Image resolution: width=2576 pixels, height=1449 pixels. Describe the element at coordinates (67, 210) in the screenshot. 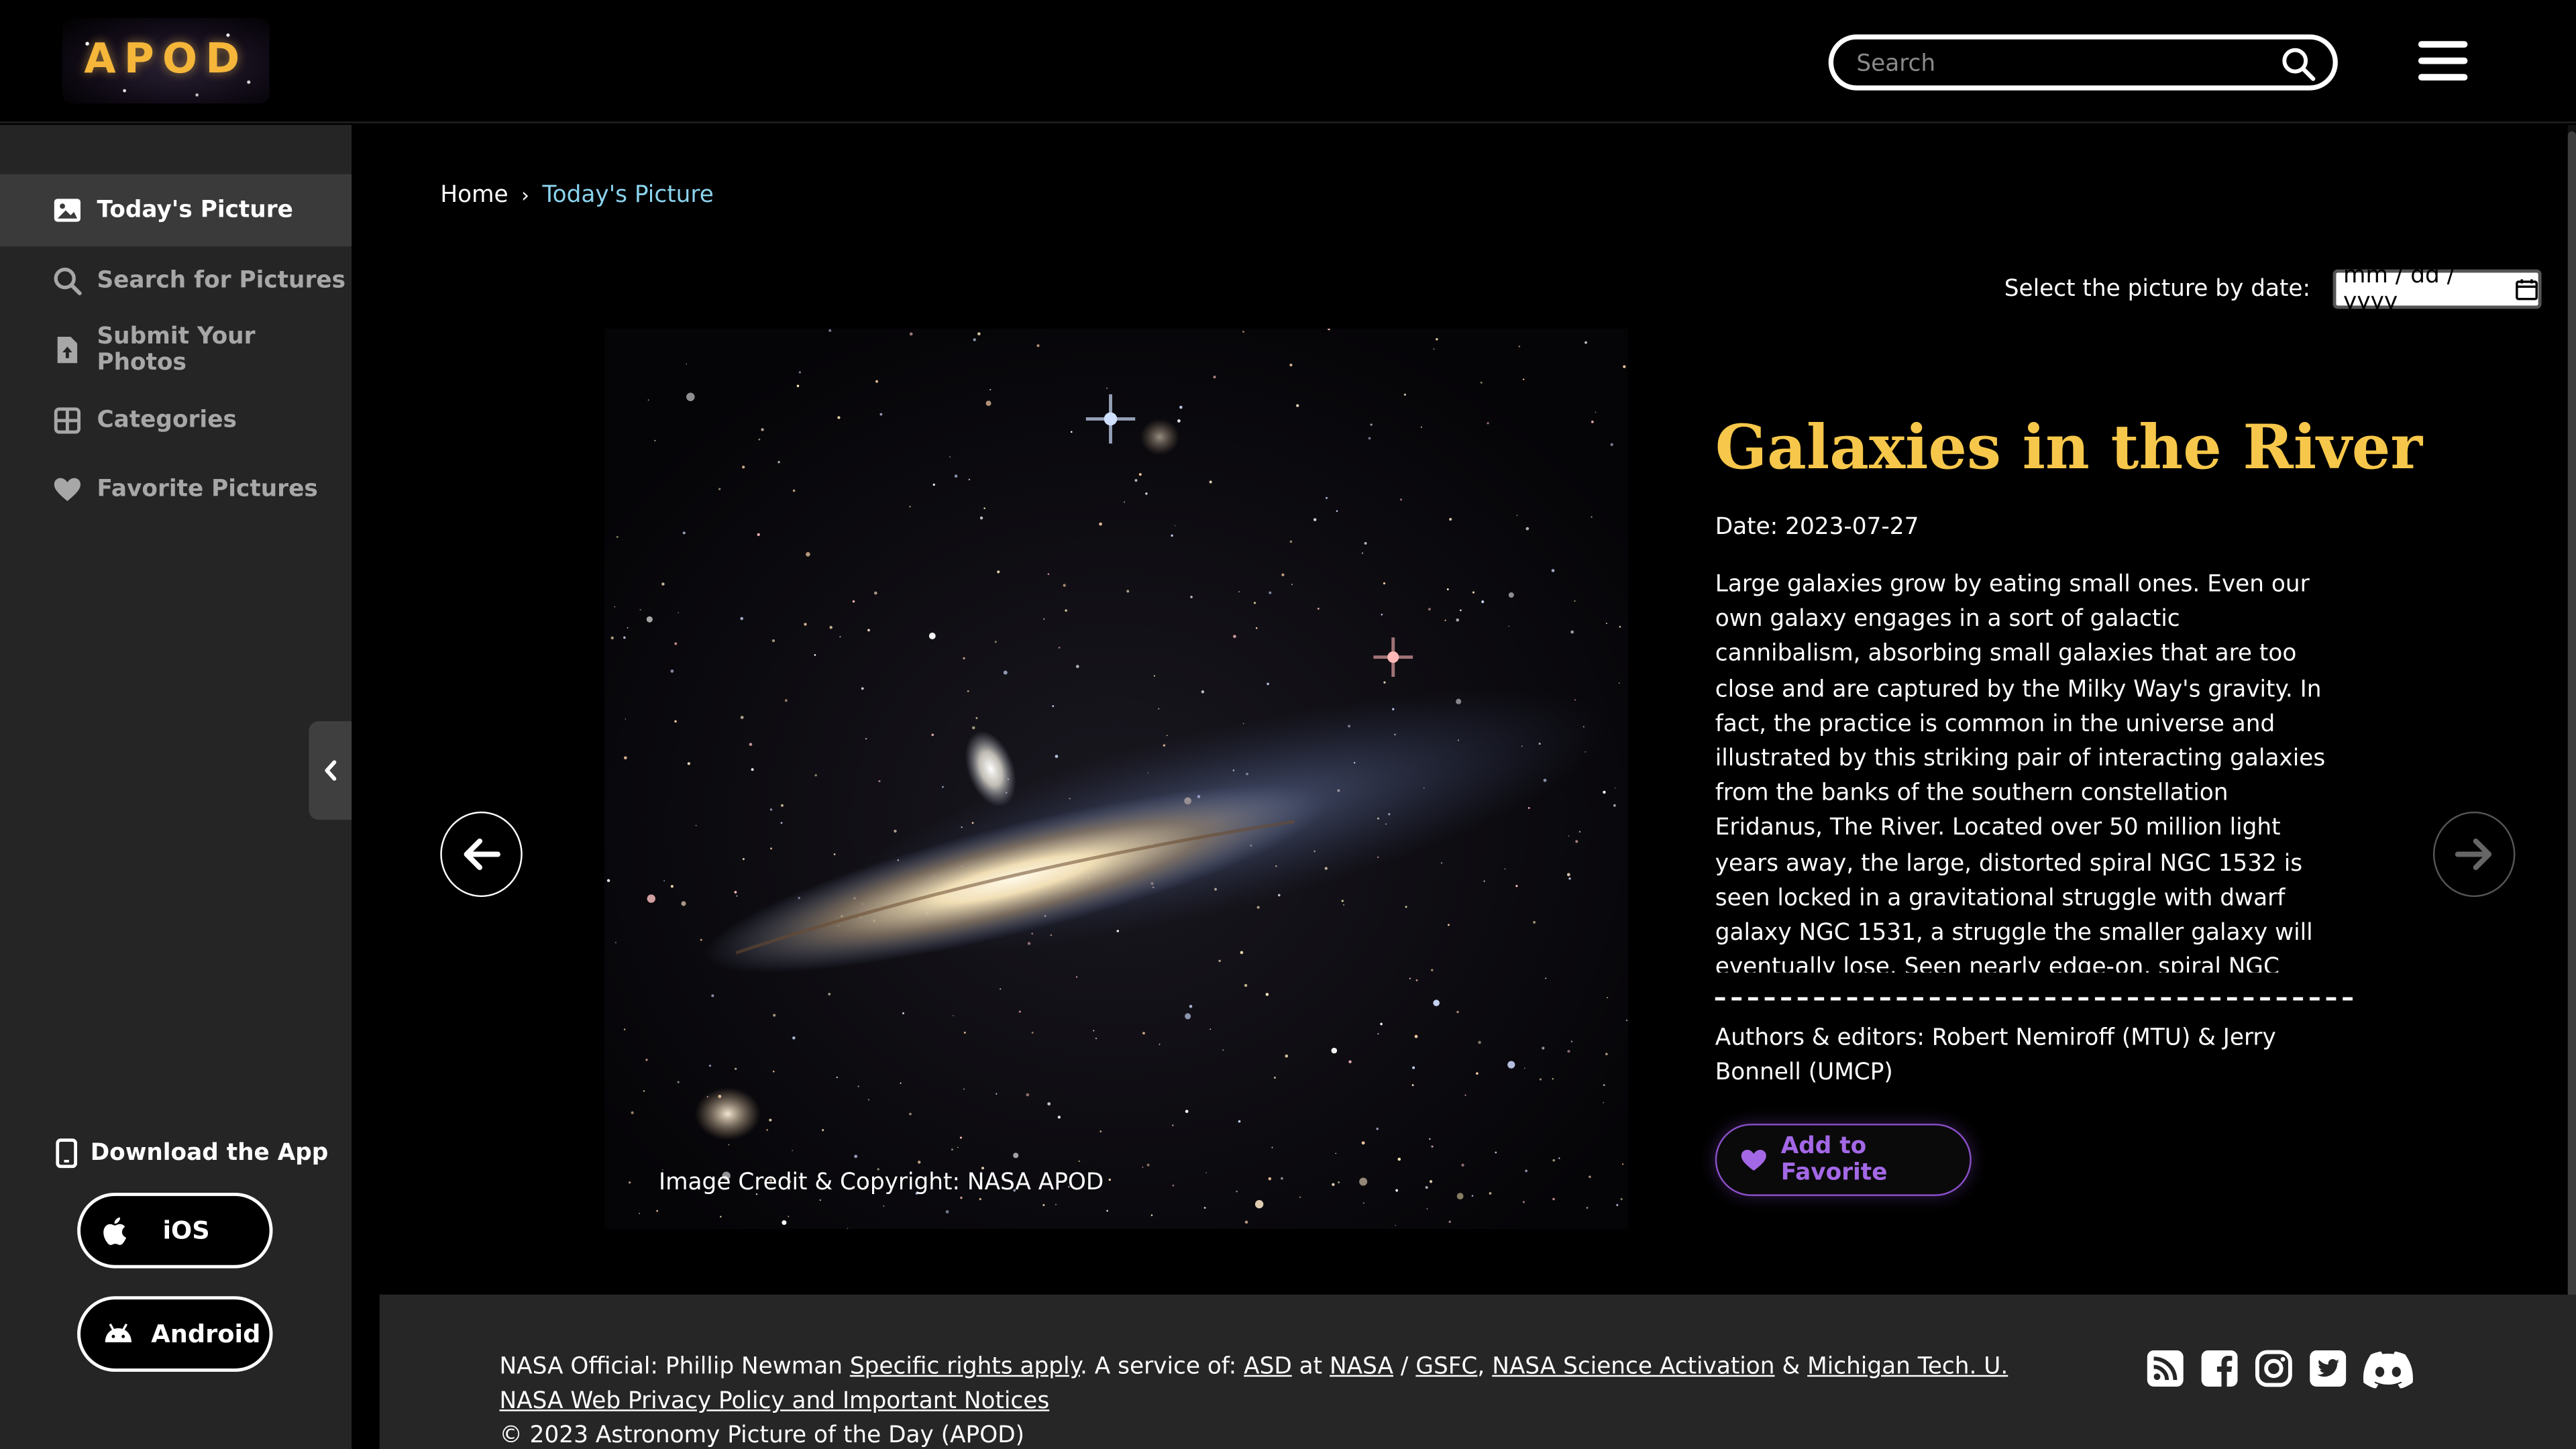

I see `image-icon` at that location.